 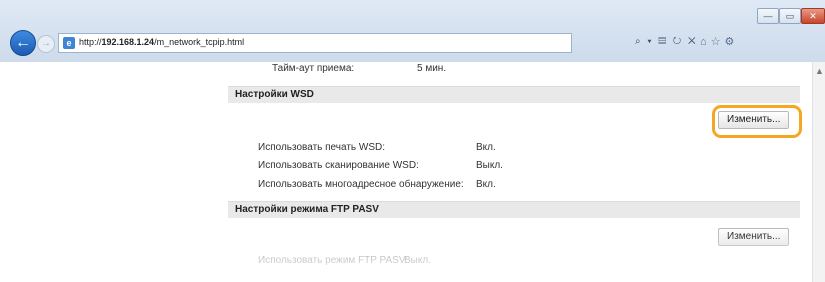 What do you see at coordinates (46, 44) in the screenshot?
I see `forward-button: →` at bounding box center [46, 44].